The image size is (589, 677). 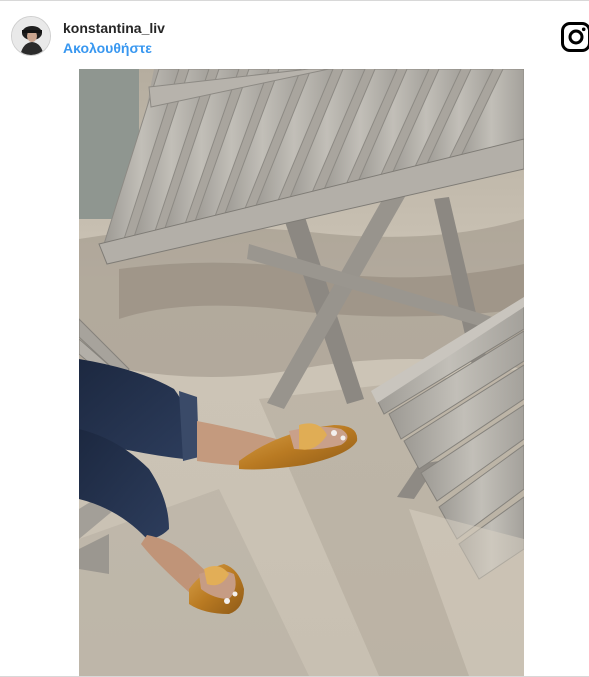 What do you see at coordinates (575, 37) in the screenshot?
I see `instagram-icon` at bounding box center [575, 37].